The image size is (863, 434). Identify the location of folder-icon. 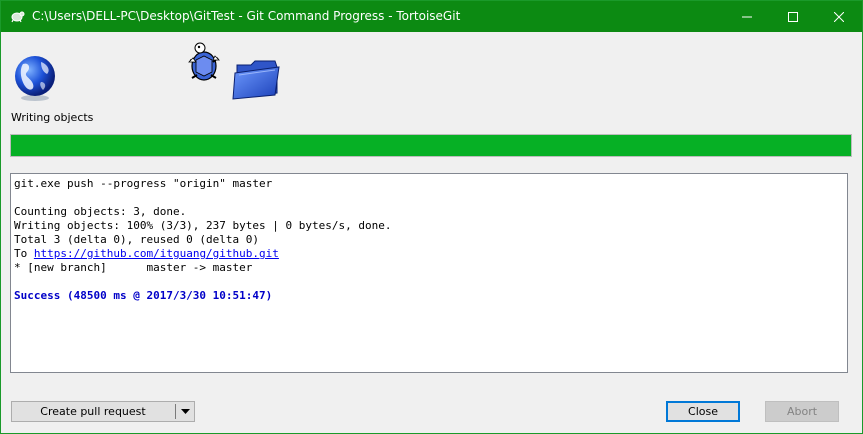
(256, 80).